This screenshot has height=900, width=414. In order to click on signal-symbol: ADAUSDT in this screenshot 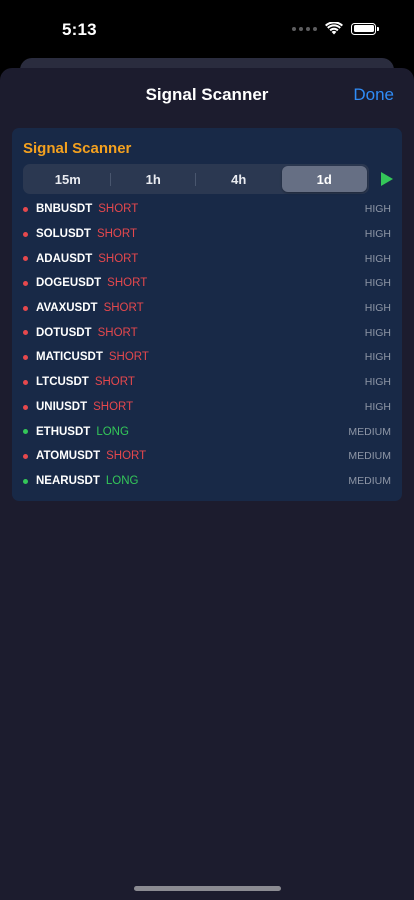, I will do `click(64, 258)`.